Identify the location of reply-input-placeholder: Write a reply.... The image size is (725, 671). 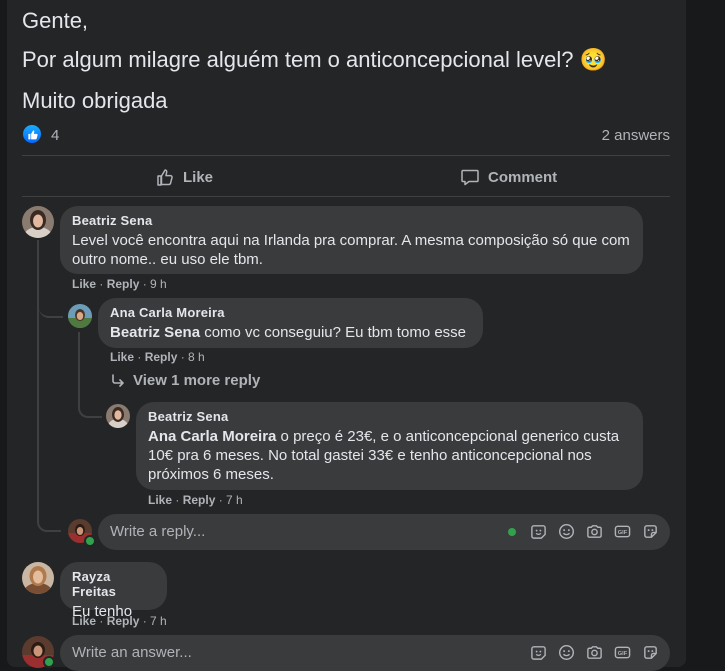
(158, 531).